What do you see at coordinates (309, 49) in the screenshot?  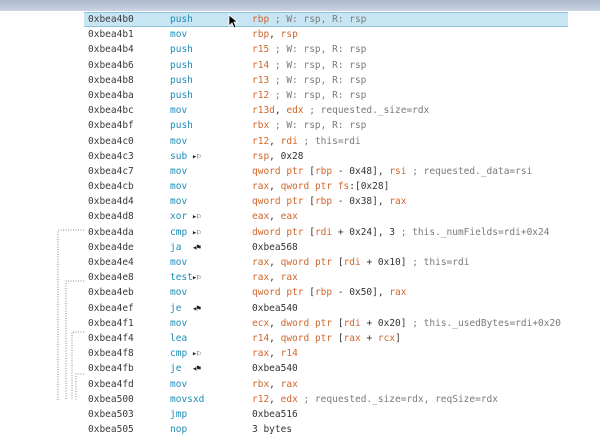 I see `instruction-operands: r15 ; W: rsp, R: rsp` at bounding box center [309, 49].